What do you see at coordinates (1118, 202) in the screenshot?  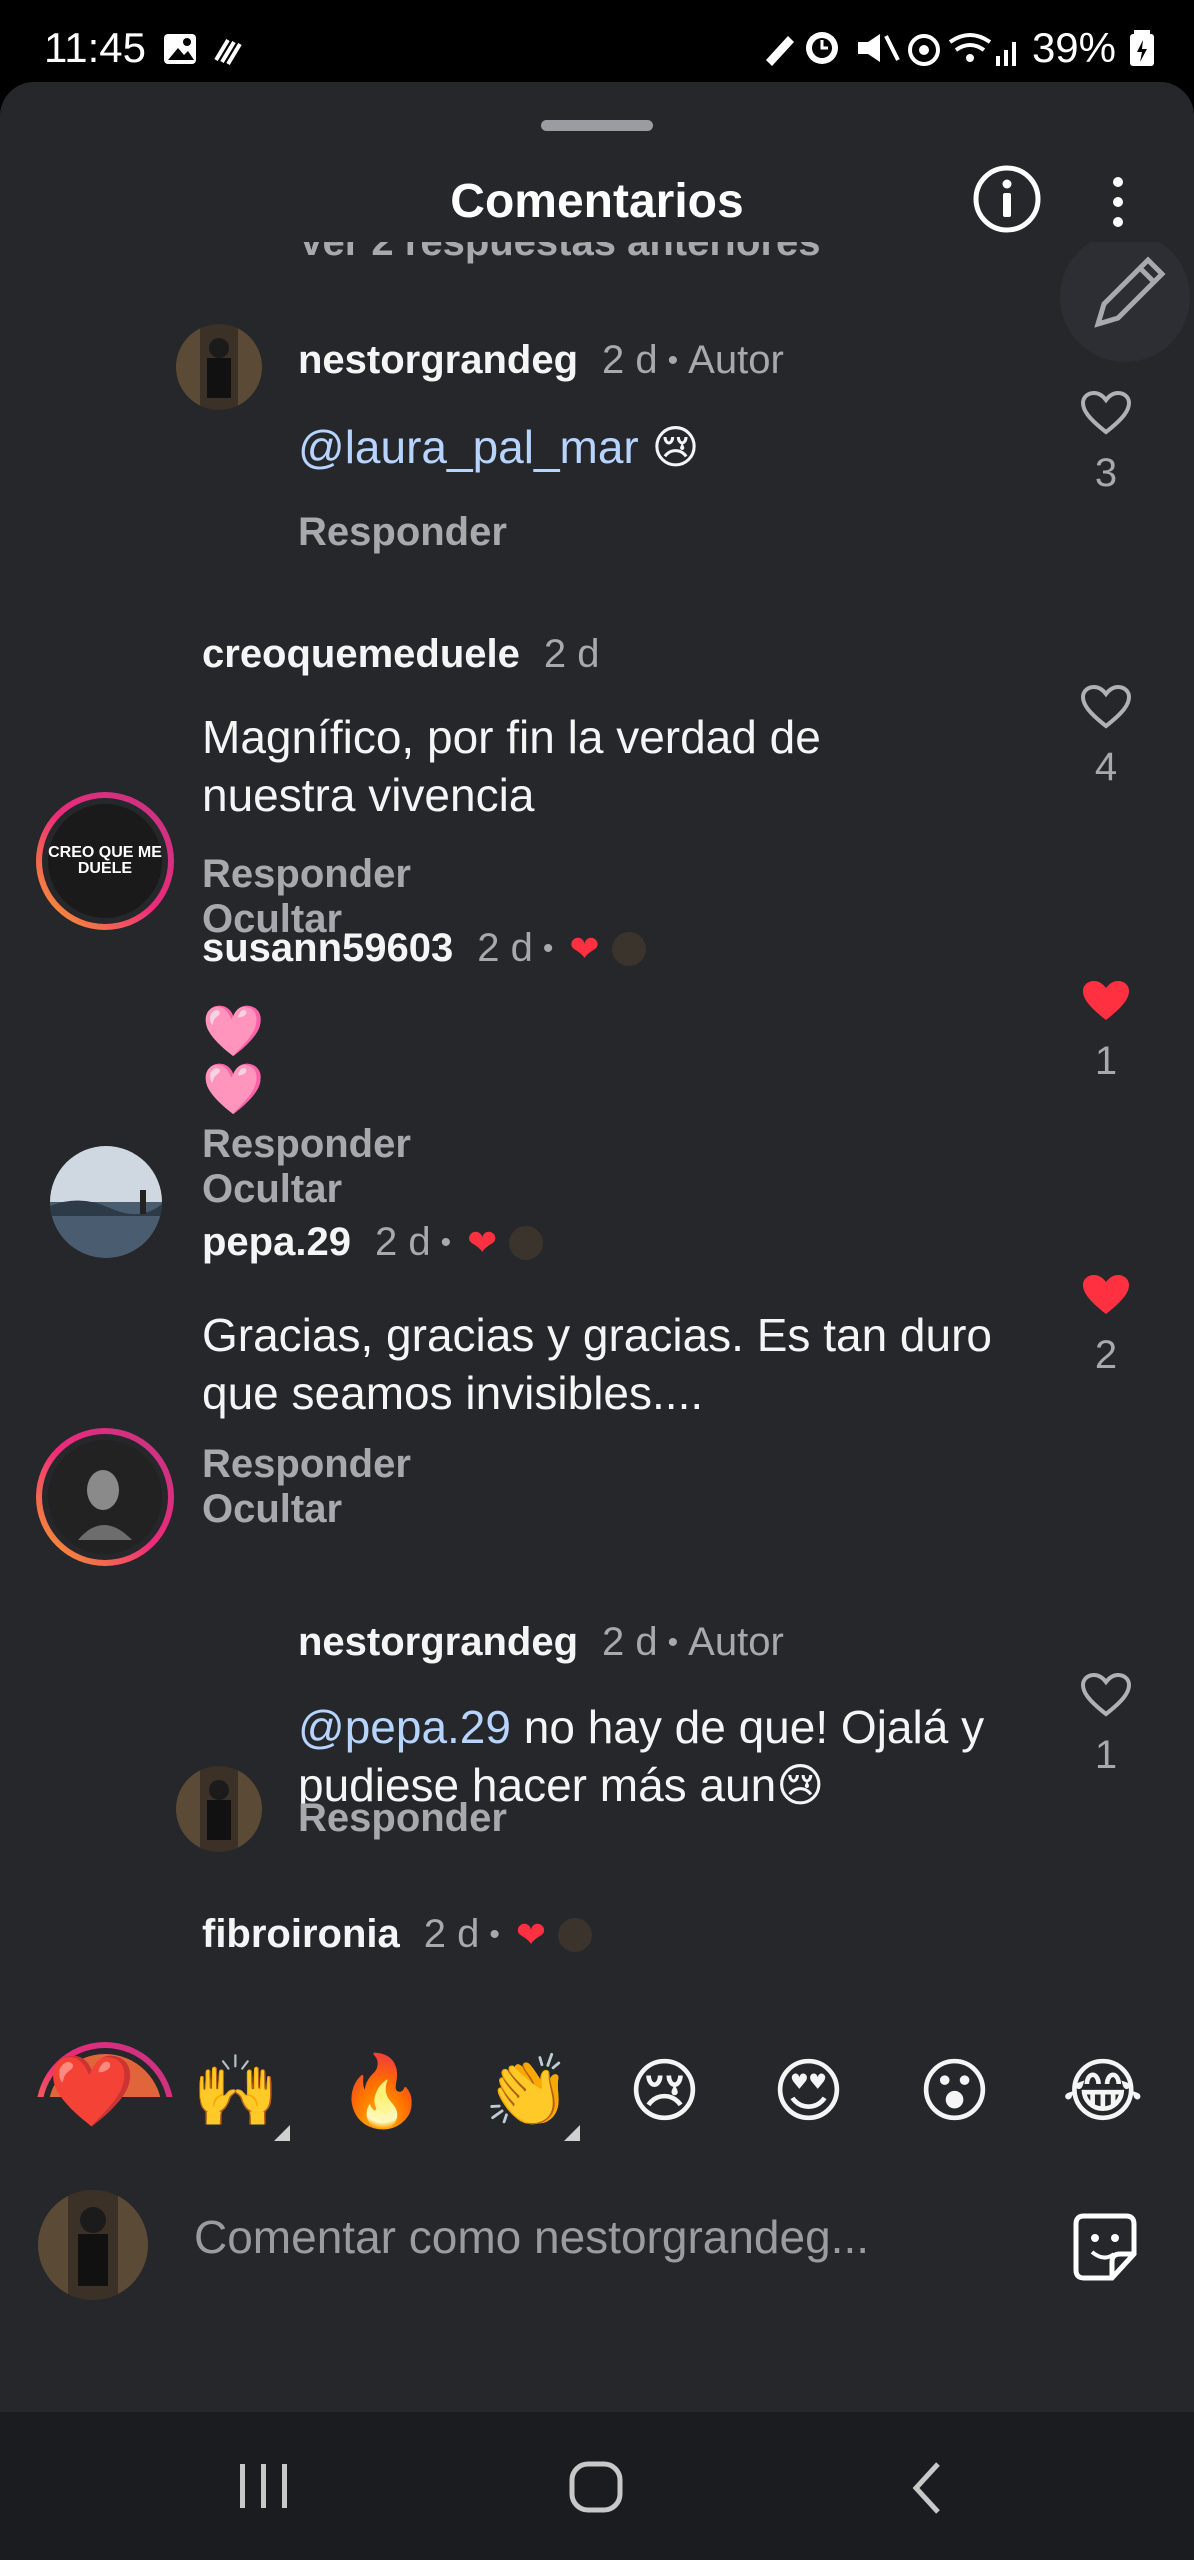 I see `more-options-icon` at bounding box center [1118, 202].